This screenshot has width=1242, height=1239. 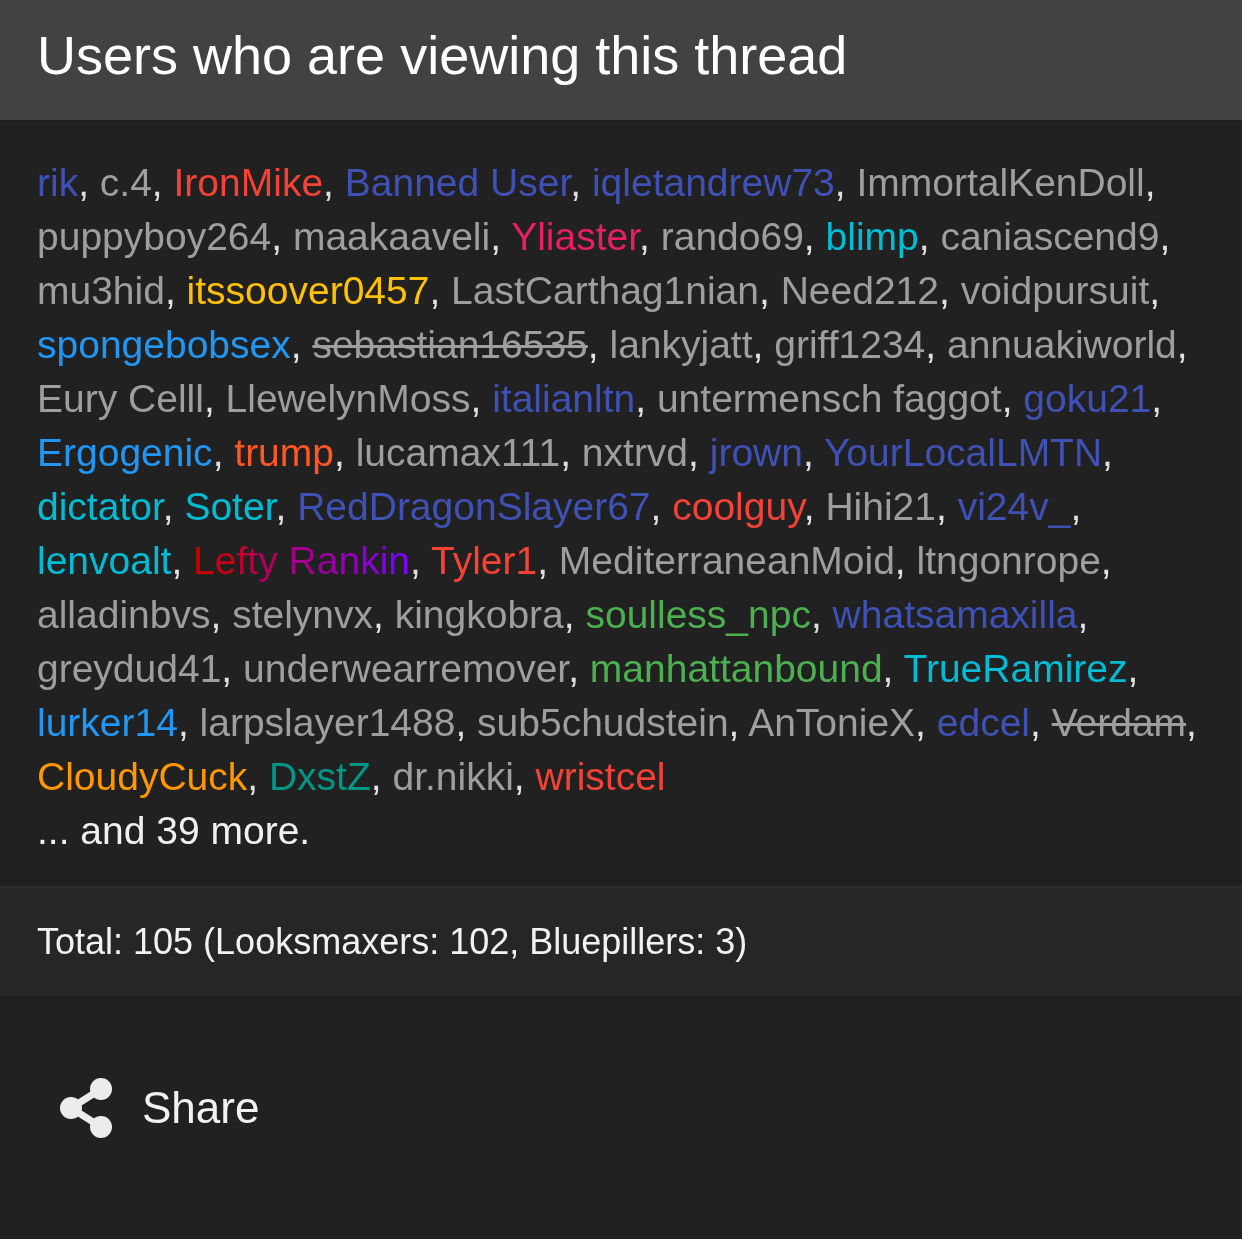 I want to click on username-link: lurker14, so click(x=107, y=722).